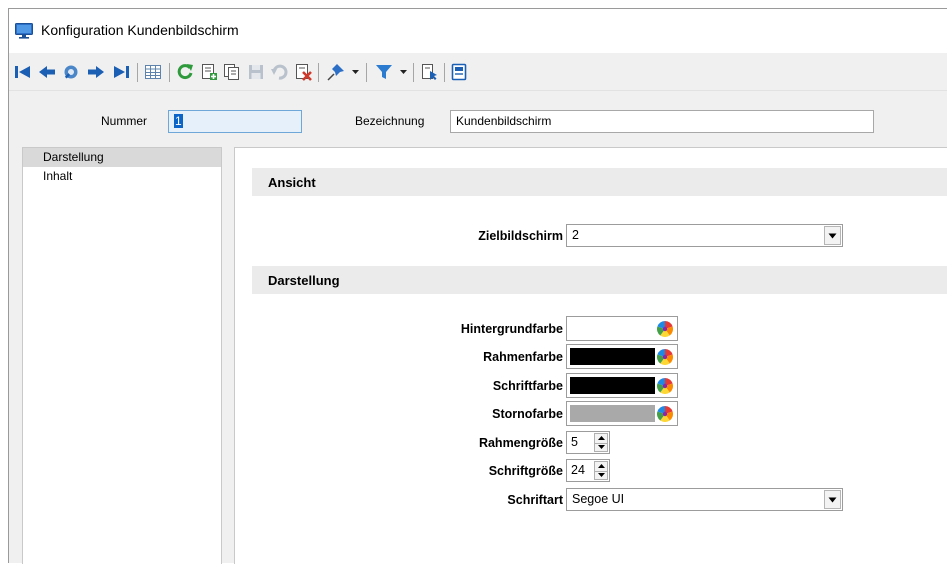 The image size is (947, 564). What do you see at coordinates (140, 30) in the screenshot?
I see `window-title: Konfiguration Kundenbildschirm` at bounding box center [140, 30].